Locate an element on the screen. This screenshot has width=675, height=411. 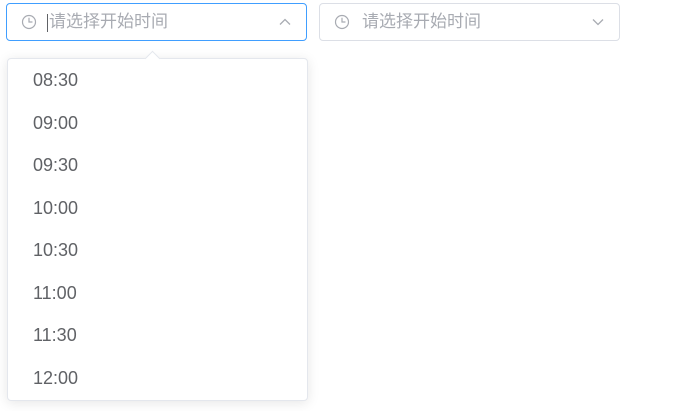
end-time-select is located at coordinates (469, 22).